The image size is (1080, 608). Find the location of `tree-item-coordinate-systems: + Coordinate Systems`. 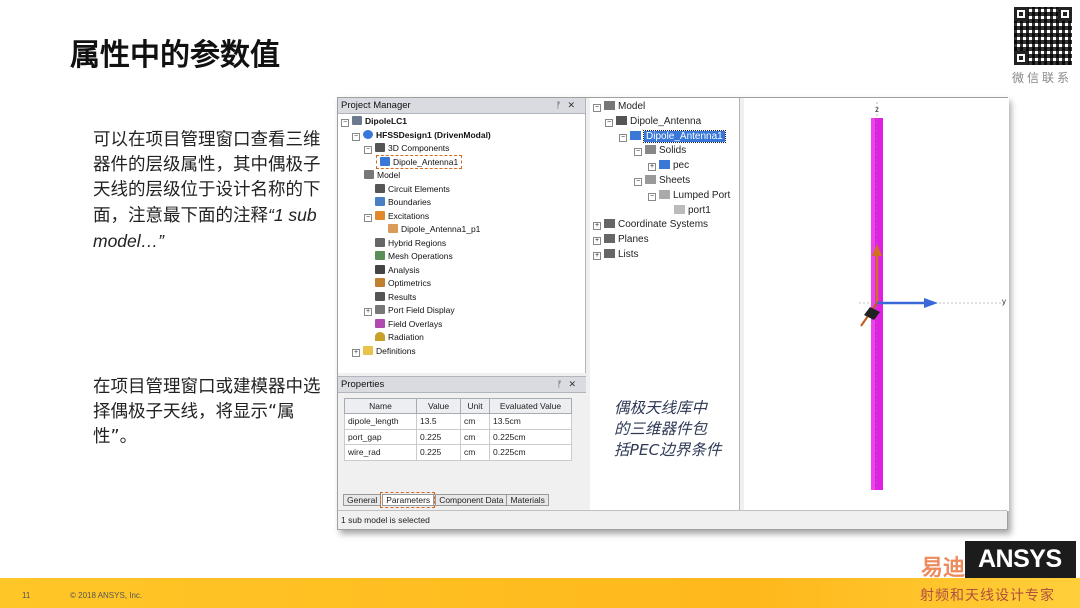

tree-item-coordinate-systems: + Coordinate Systems is located at coordinates (664, 225).